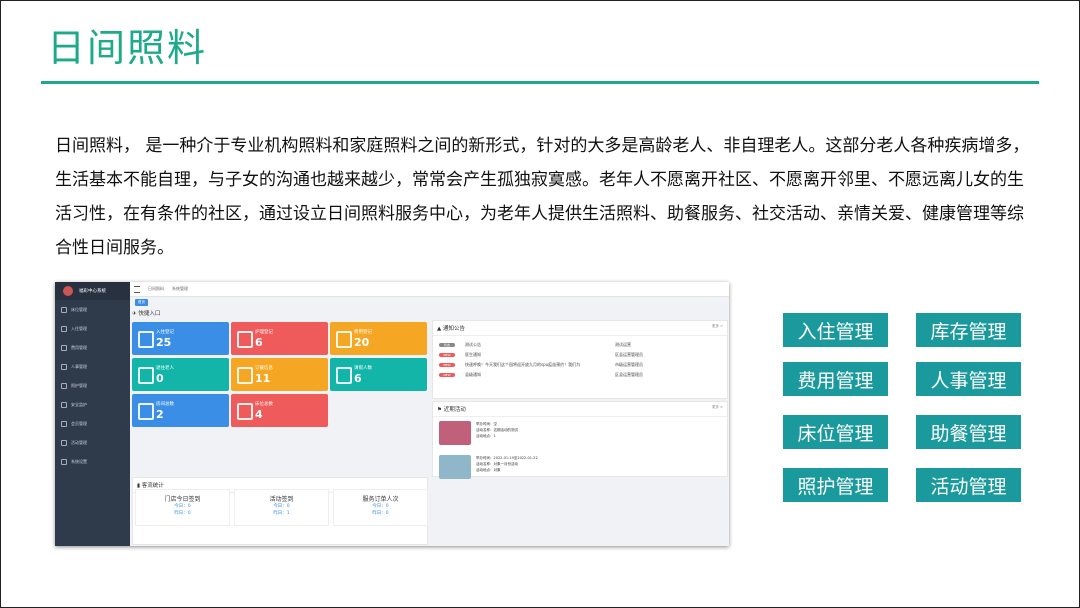  I want to click on tile-label: 床位总数, so click(264, 404).